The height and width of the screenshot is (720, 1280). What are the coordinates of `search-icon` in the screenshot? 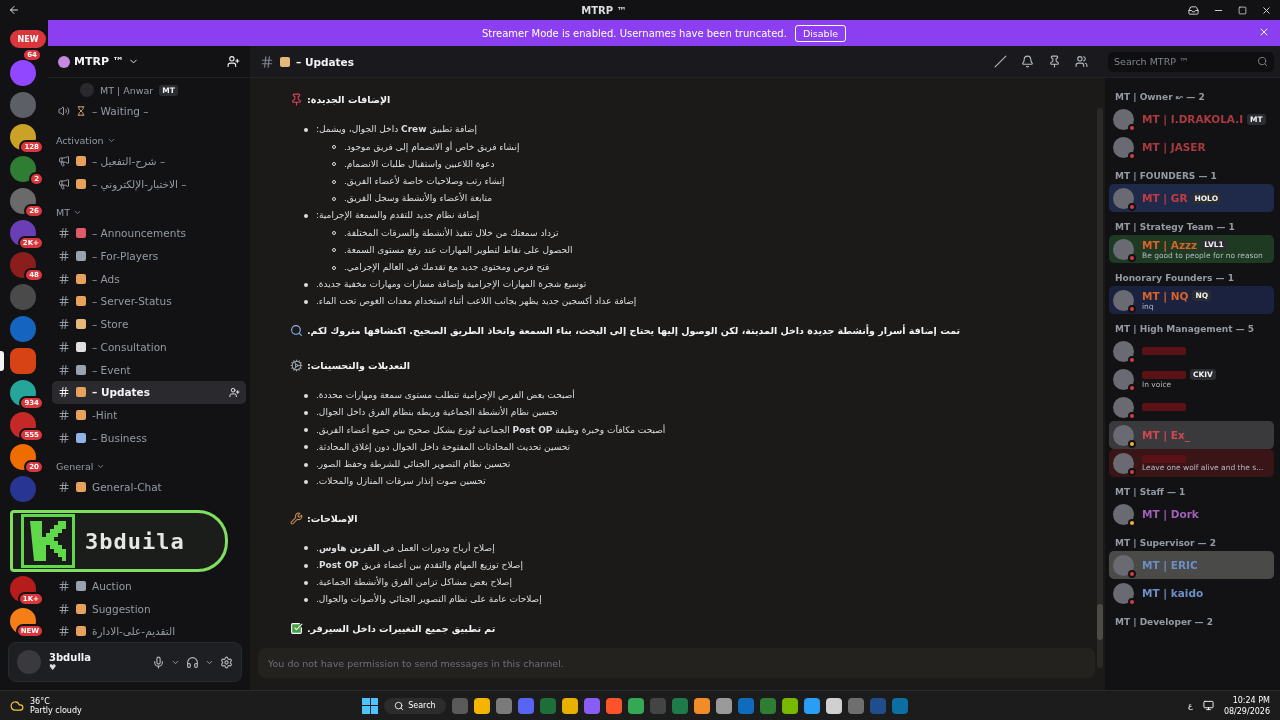 It's located at (1262, 61).